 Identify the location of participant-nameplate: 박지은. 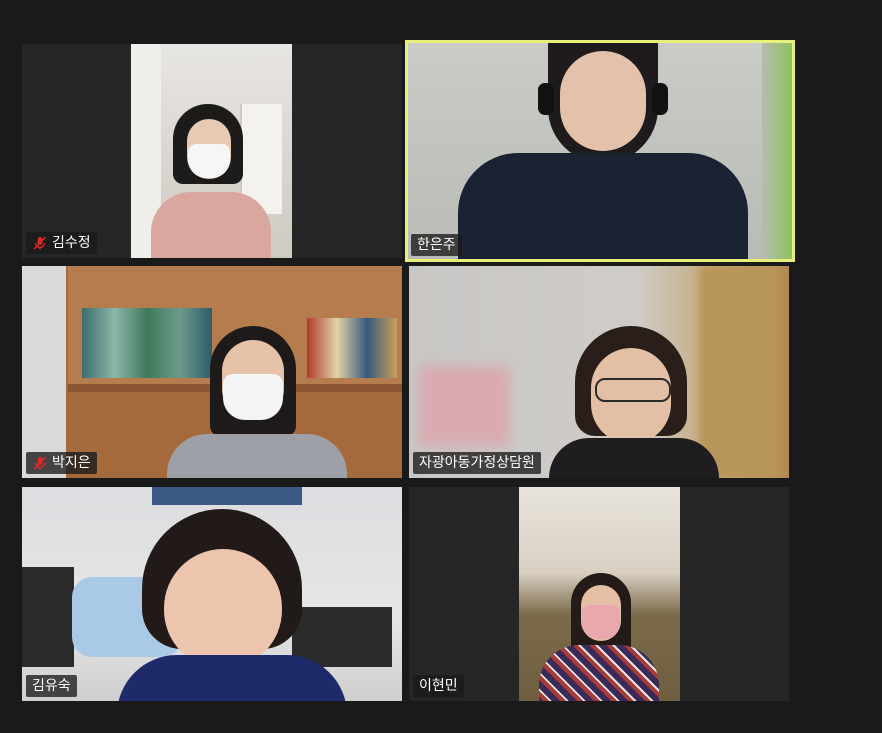
(61, 463).